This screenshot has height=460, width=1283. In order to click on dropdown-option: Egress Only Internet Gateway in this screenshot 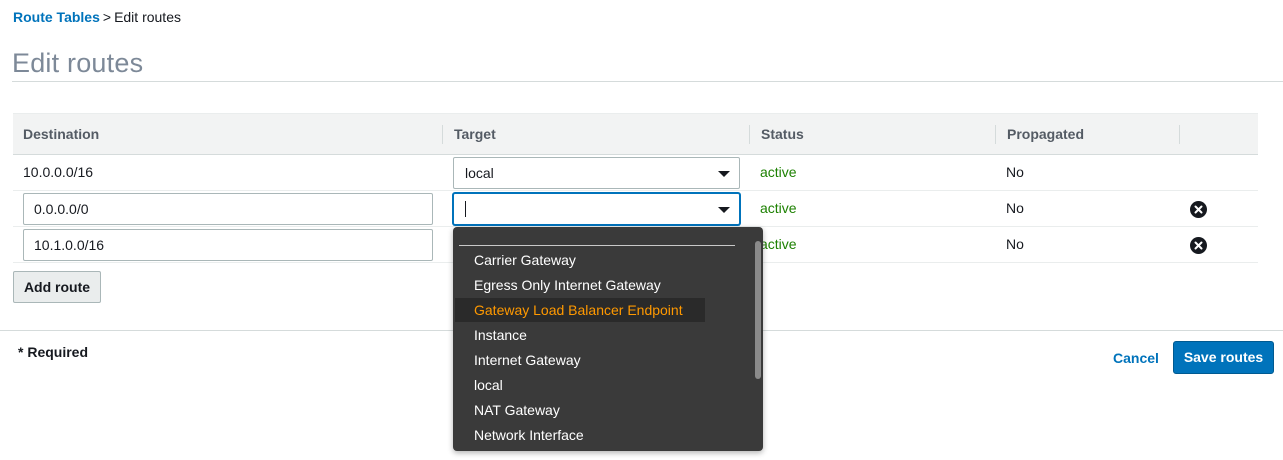, I will do `click(580, 285)`.